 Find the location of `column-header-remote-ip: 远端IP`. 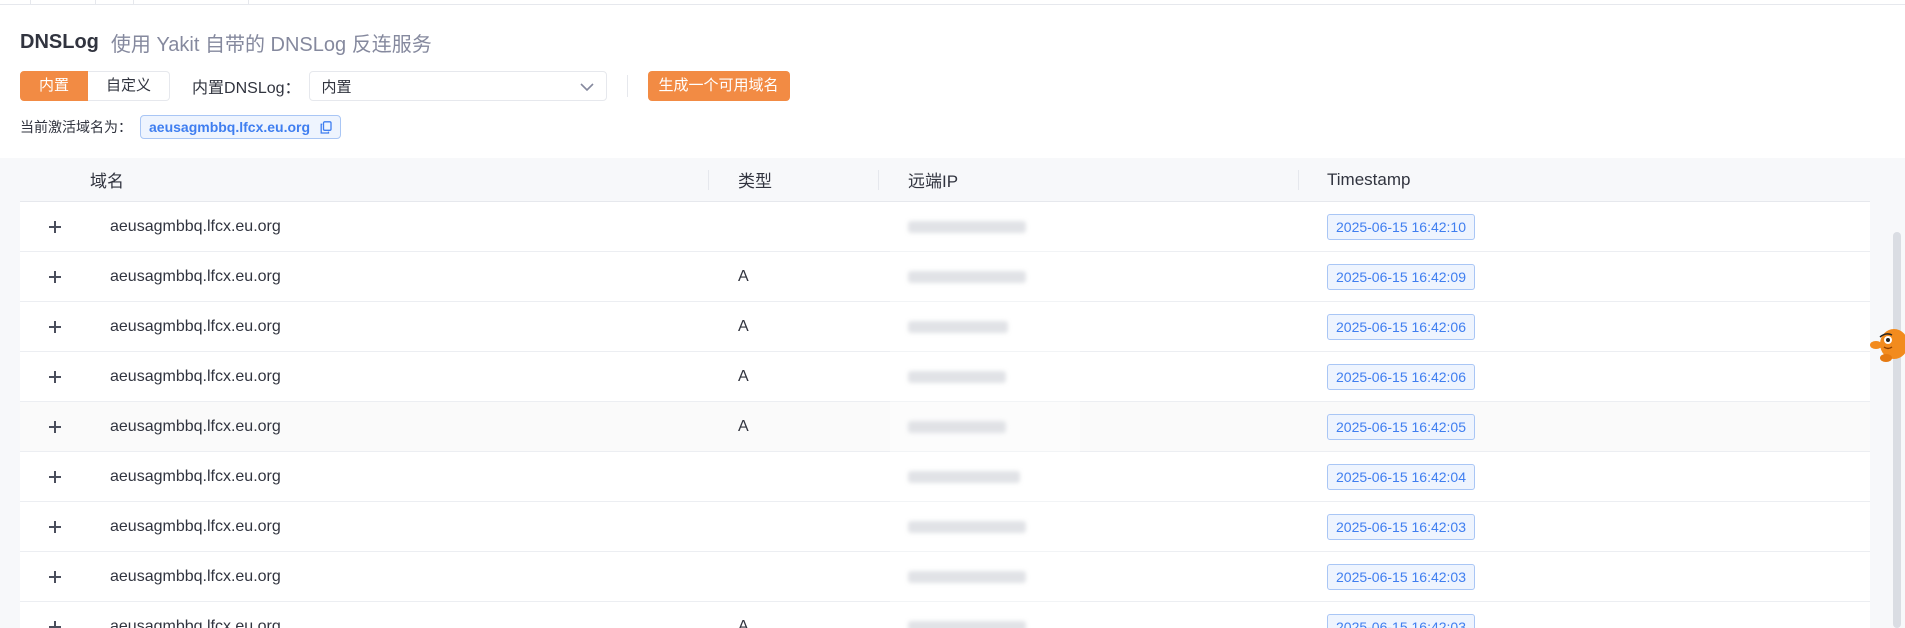

column-header-remote-ip: 远端IP is located at coordinates (1110, 179).